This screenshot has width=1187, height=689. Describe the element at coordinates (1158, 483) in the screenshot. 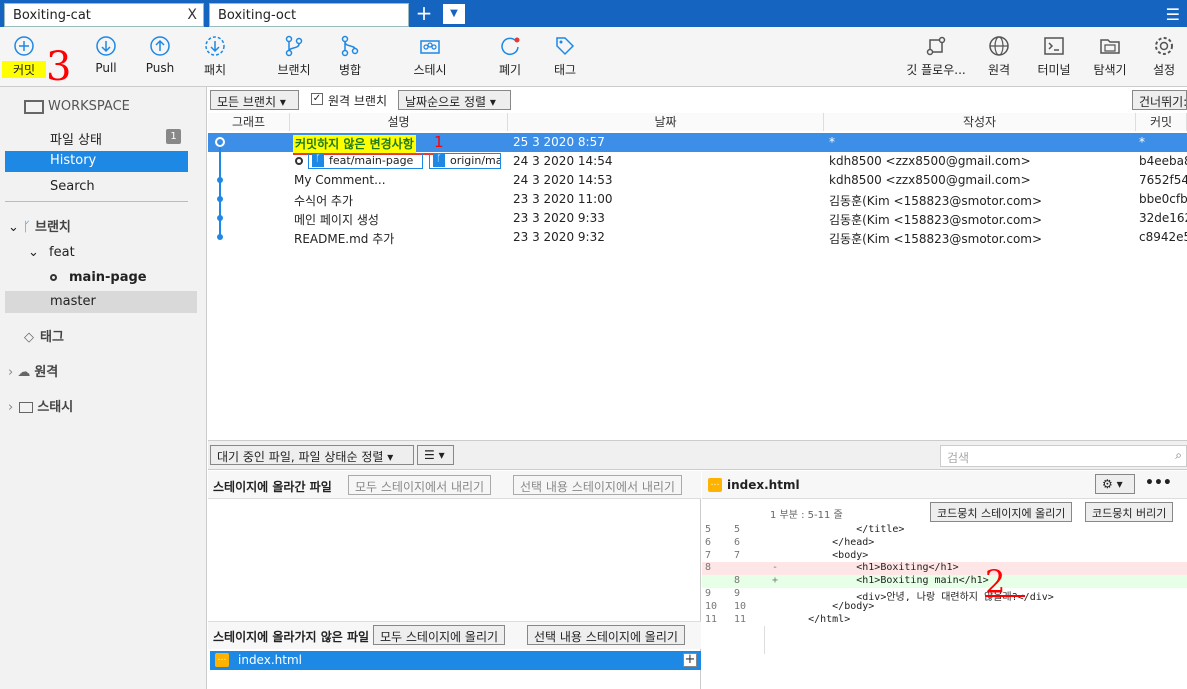

I see `more-options-icon: •••` at that location.